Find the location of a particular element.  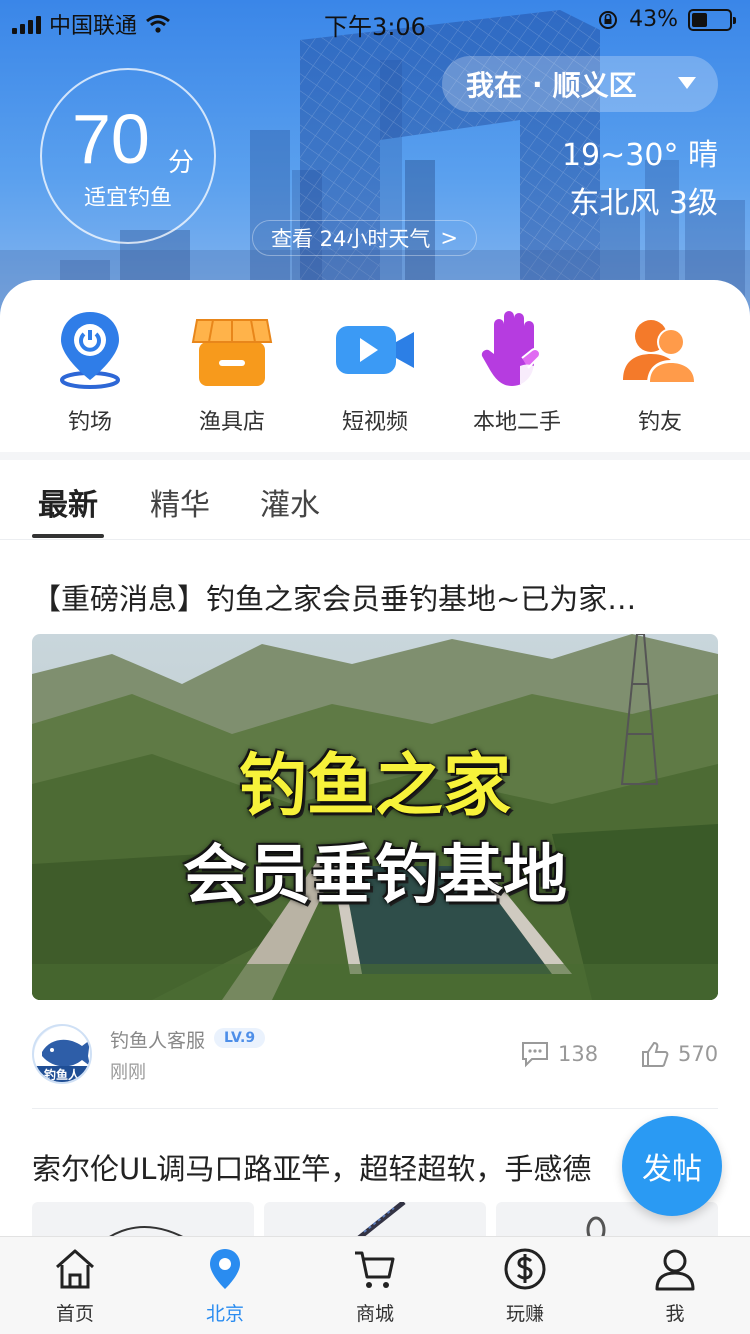

battery-icon is located at coordinates (712, 19).